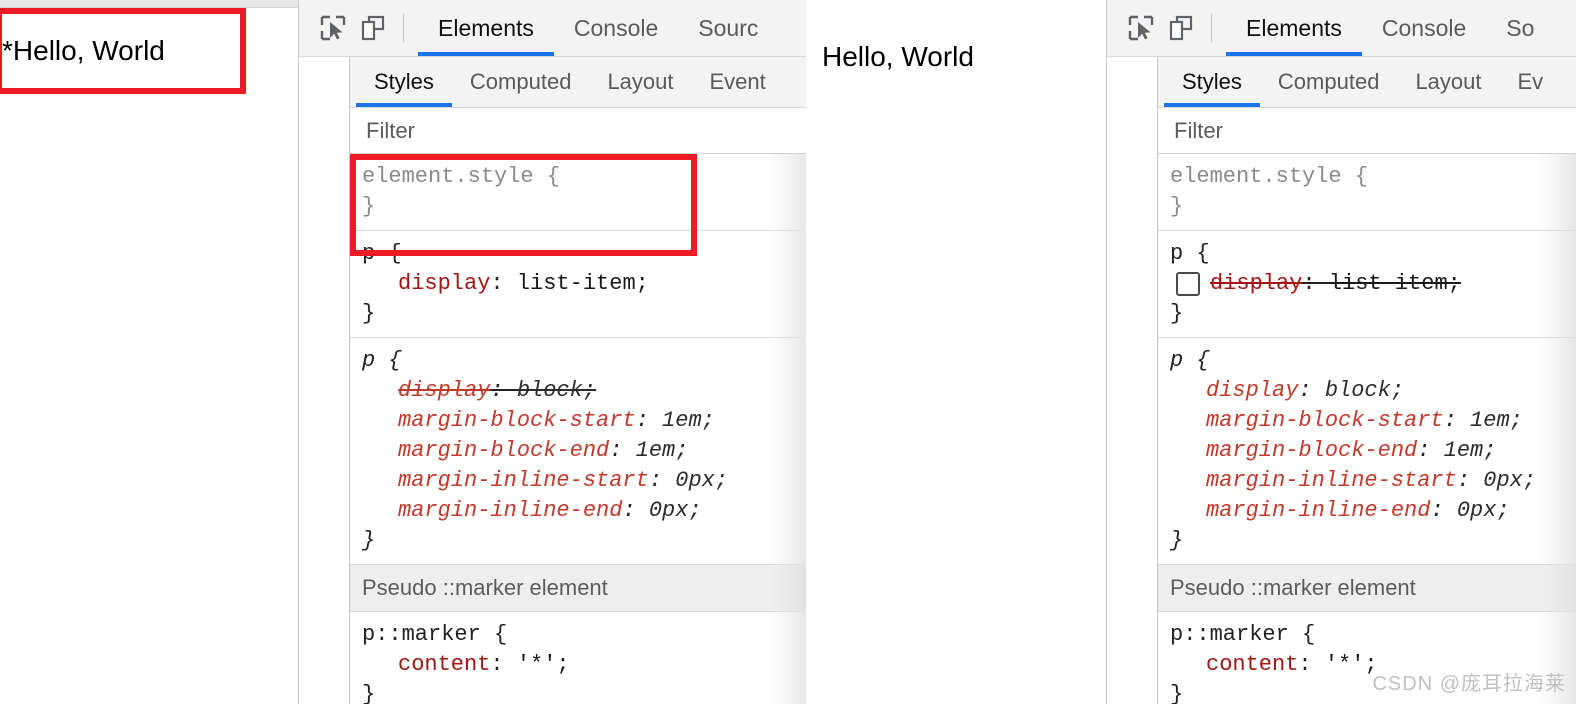 Image resolution: width=1576 pixels, height=704 pixels. I want to click on styles-filter-input-left, so click(578, 130).